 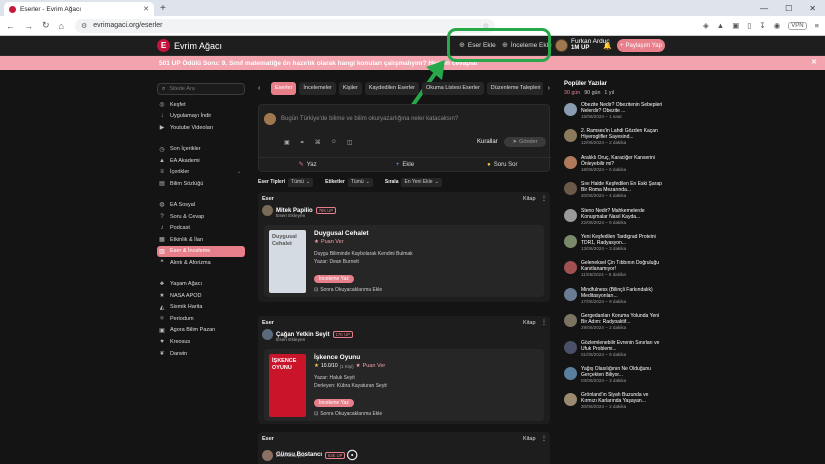 What do you see at coordinates (797, 25) in the screenshot?
I see `vpn-badge: VPN` at bounding box center [797, 25].